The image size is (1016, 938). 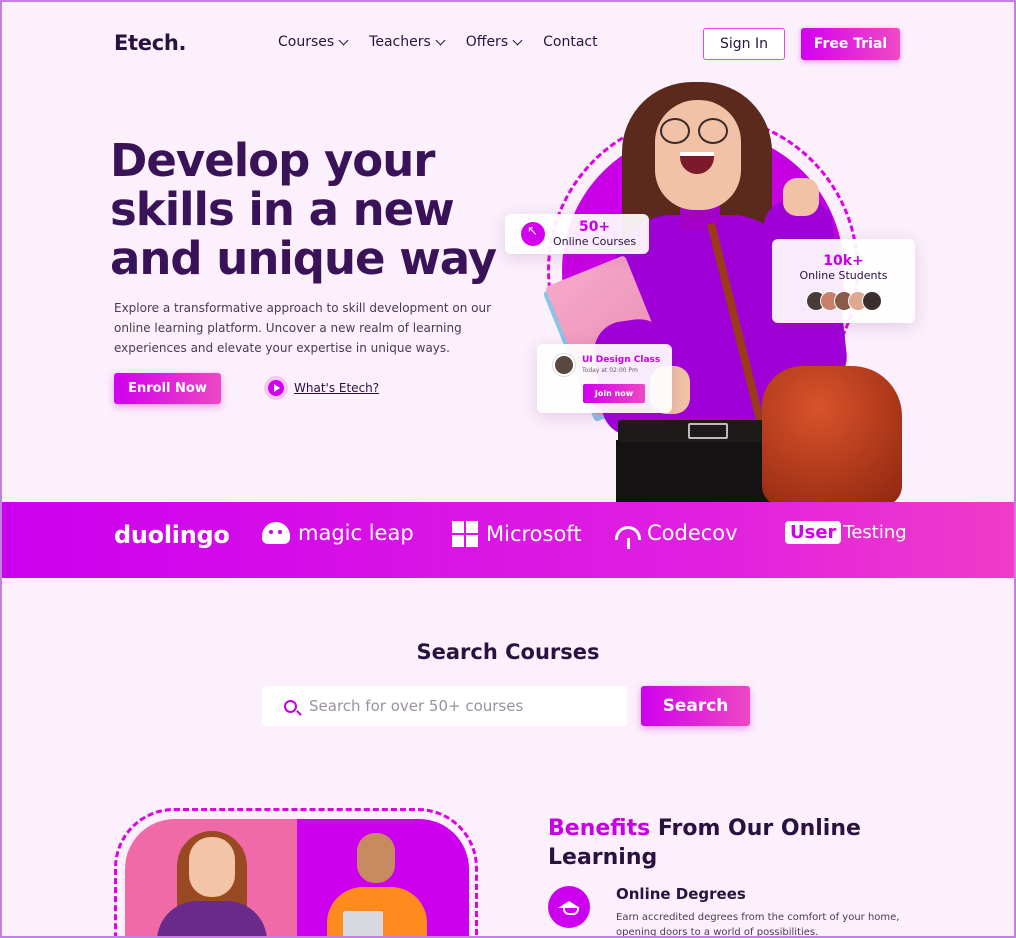 What do you see at coordinates (595, 241) in the screenshot?
I see `courses-label: Online Courses` at bounding box center [595, 241].